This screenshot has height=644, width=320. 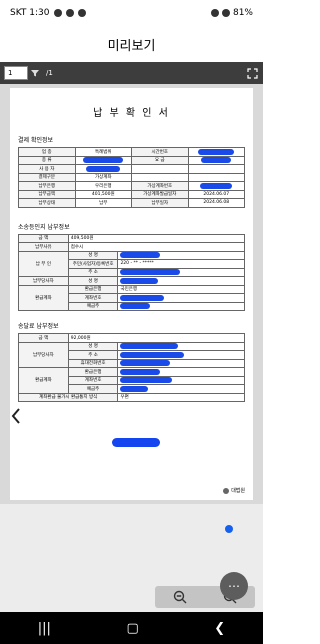 I want to click on page-title: 미리보기, so click(x=131, y=46).